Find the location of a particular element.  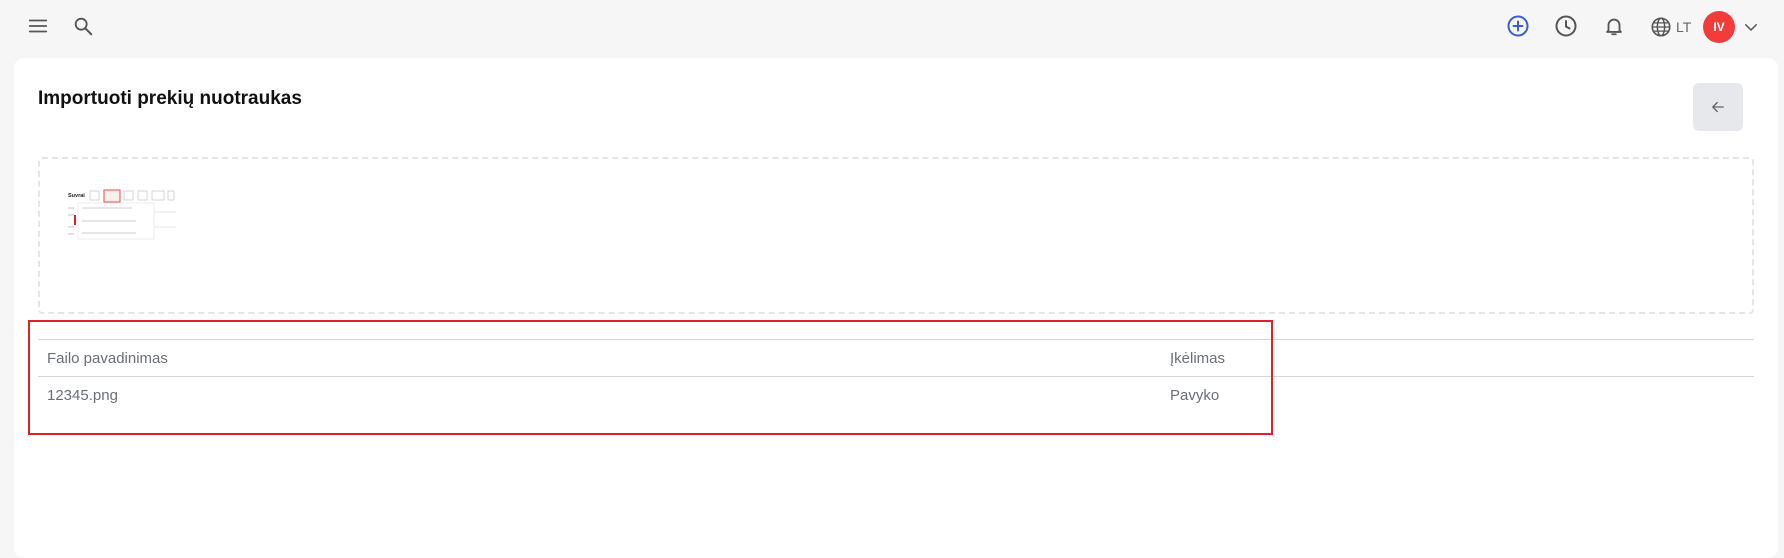

top-bar: LT IV is located at coordinates (892, 27).